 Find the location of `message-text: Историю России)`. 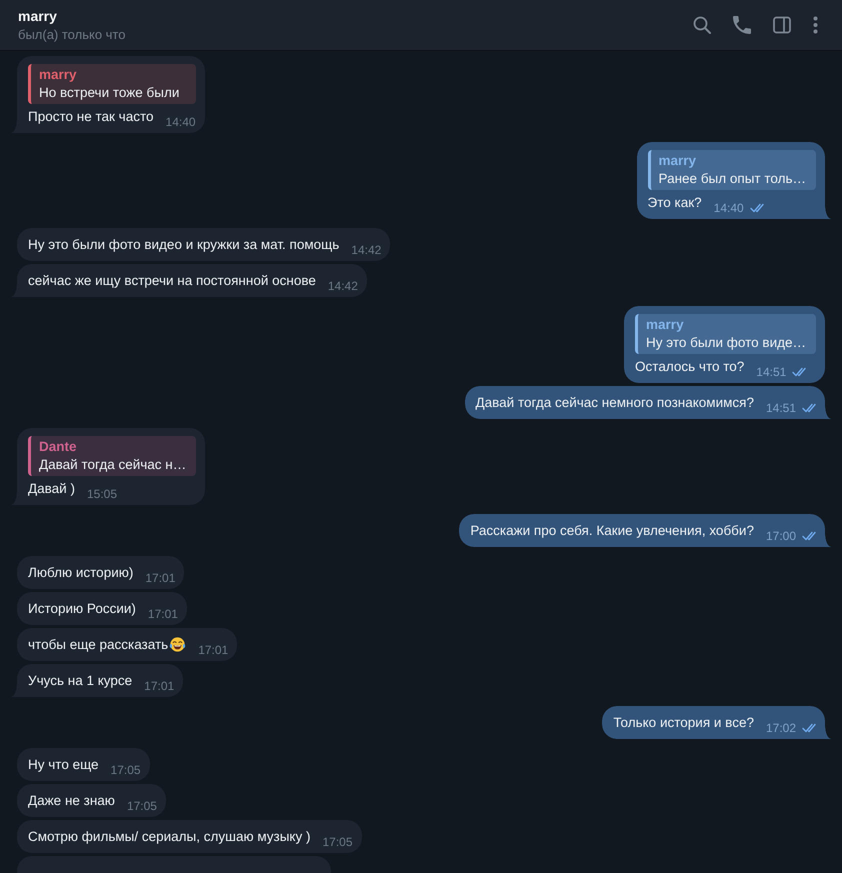

message-text: Историю России) is located at coordinates (82, 609).